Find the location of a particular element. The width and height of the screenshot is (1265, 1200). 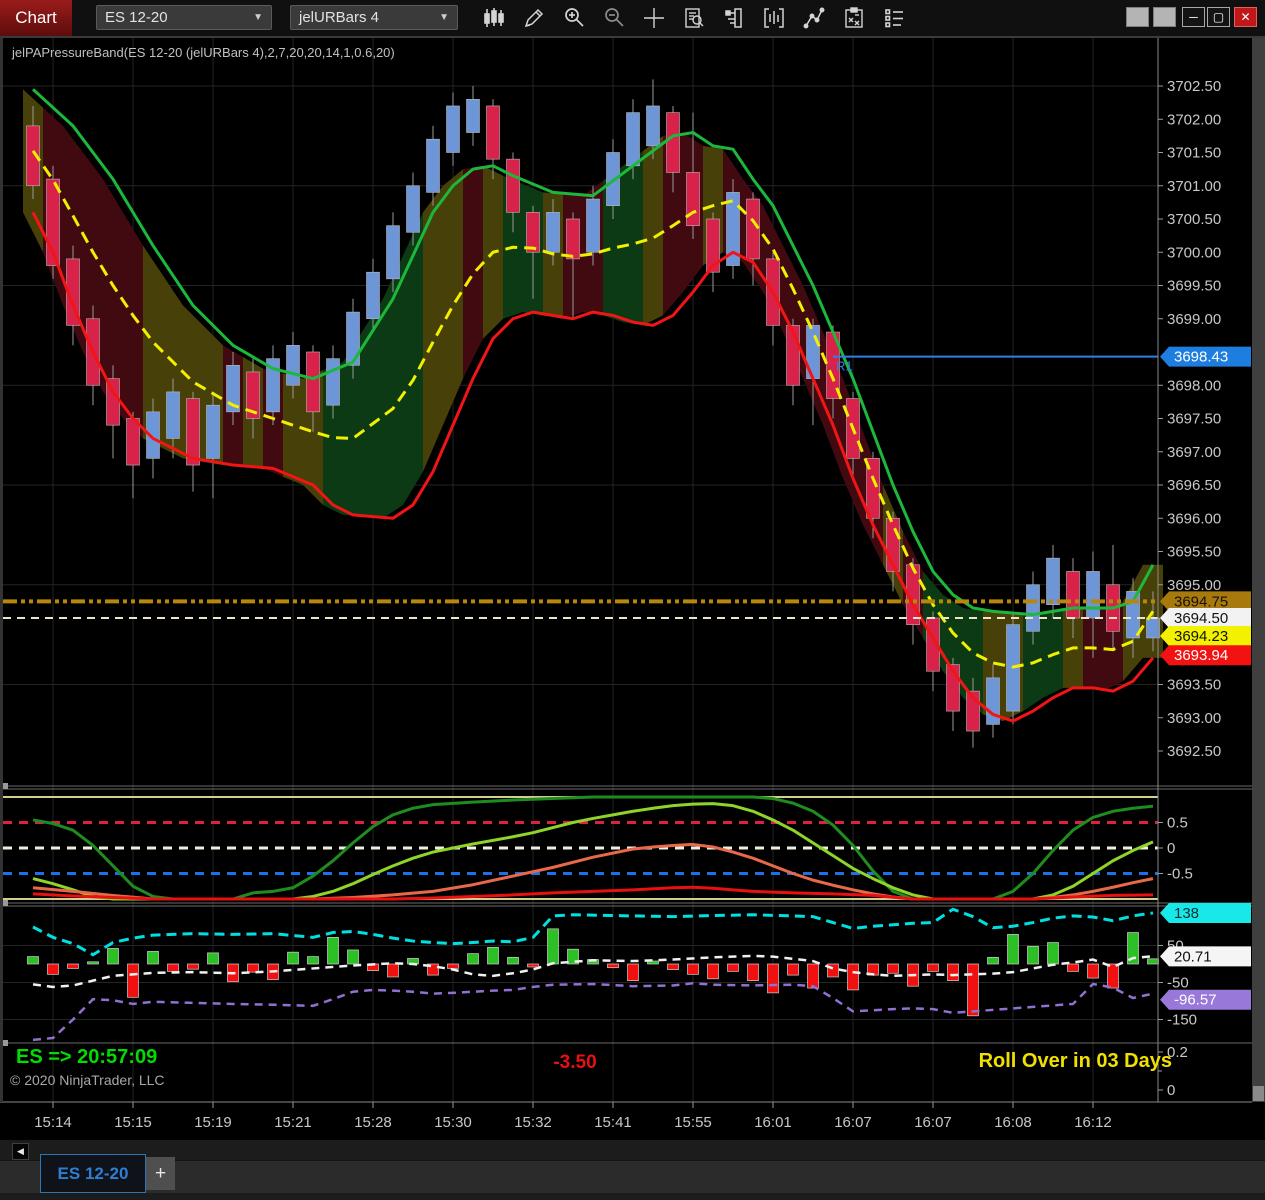

panel2-tick-label: 0 is located at coordinates (1171, 848).